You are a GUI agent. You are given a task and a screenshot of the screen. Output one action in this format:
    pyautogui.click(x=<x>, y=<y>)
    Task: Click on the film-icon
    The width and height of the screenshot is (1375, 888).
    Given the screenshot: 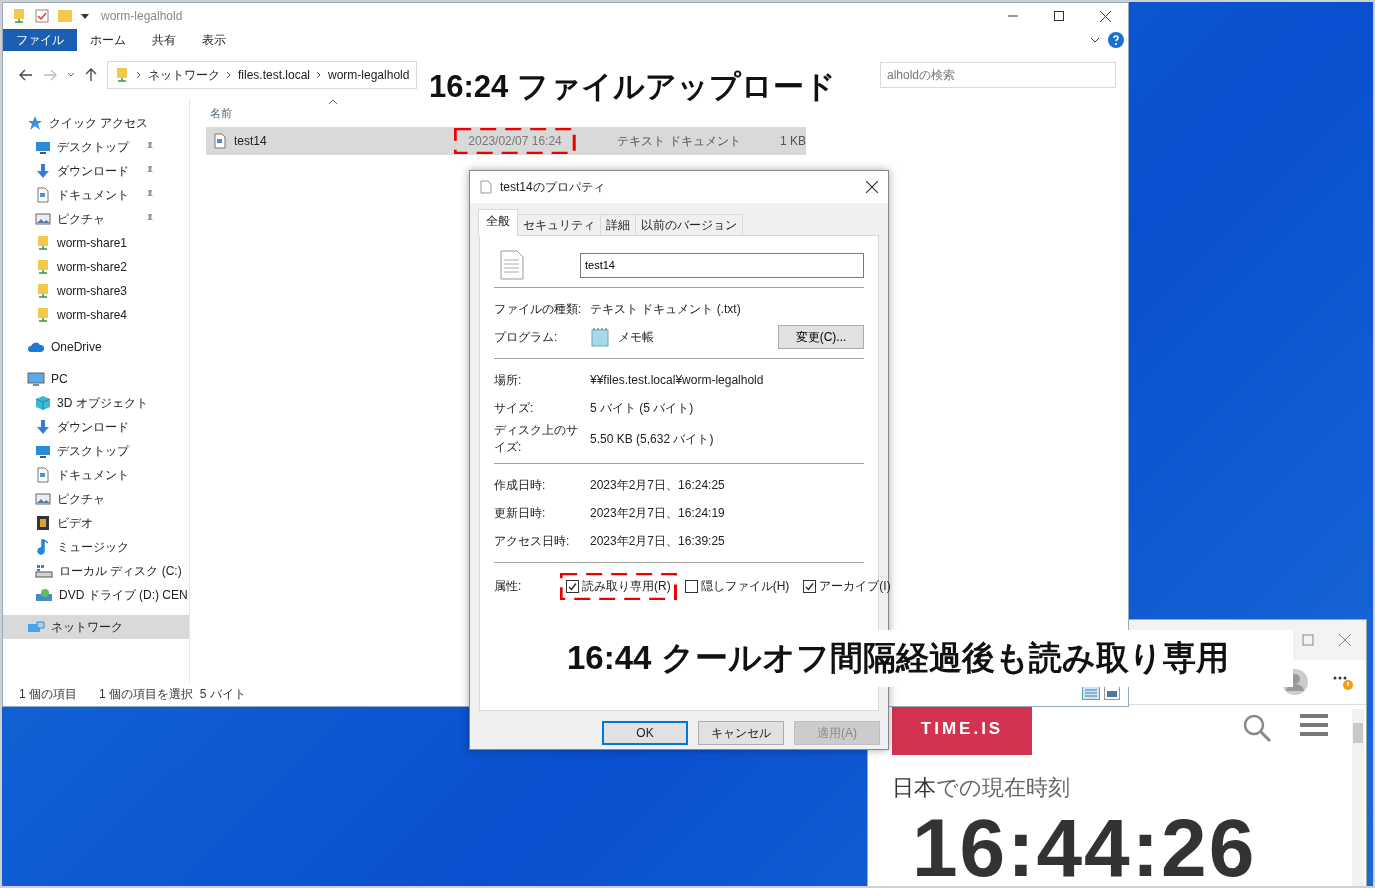 What is the action you would take?
    pyautogui.click(x=43, y=523)
    